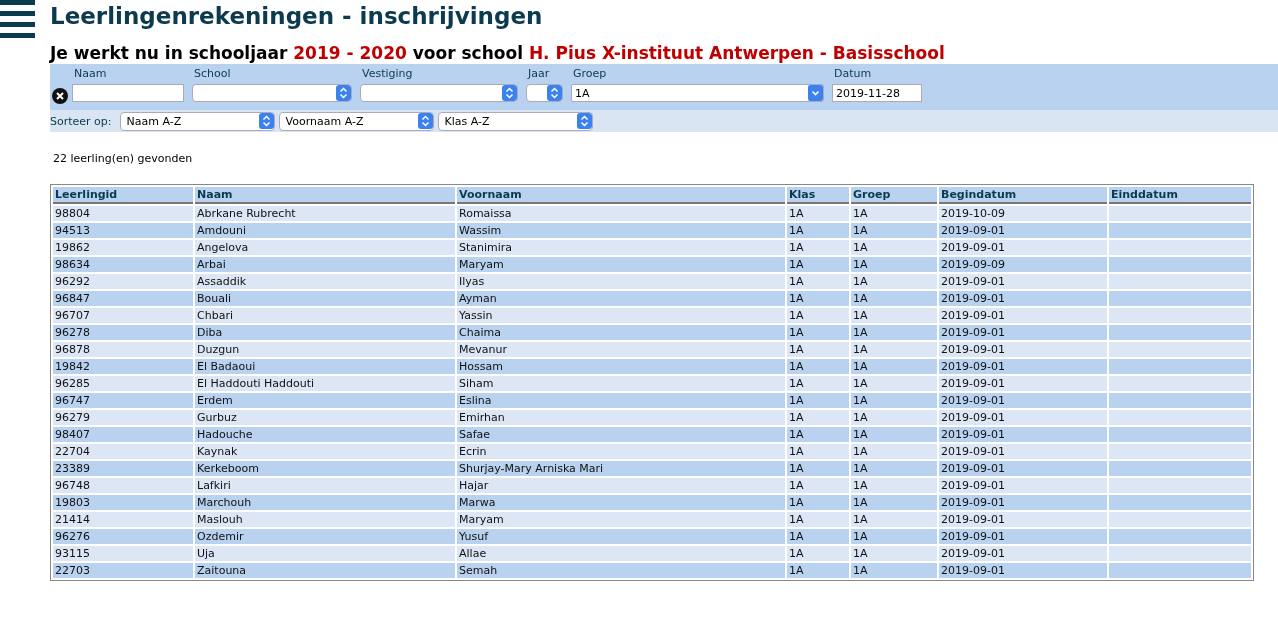 The image size is (1278, 644). I want to click on filter-label: Naam, so click(90, 74).